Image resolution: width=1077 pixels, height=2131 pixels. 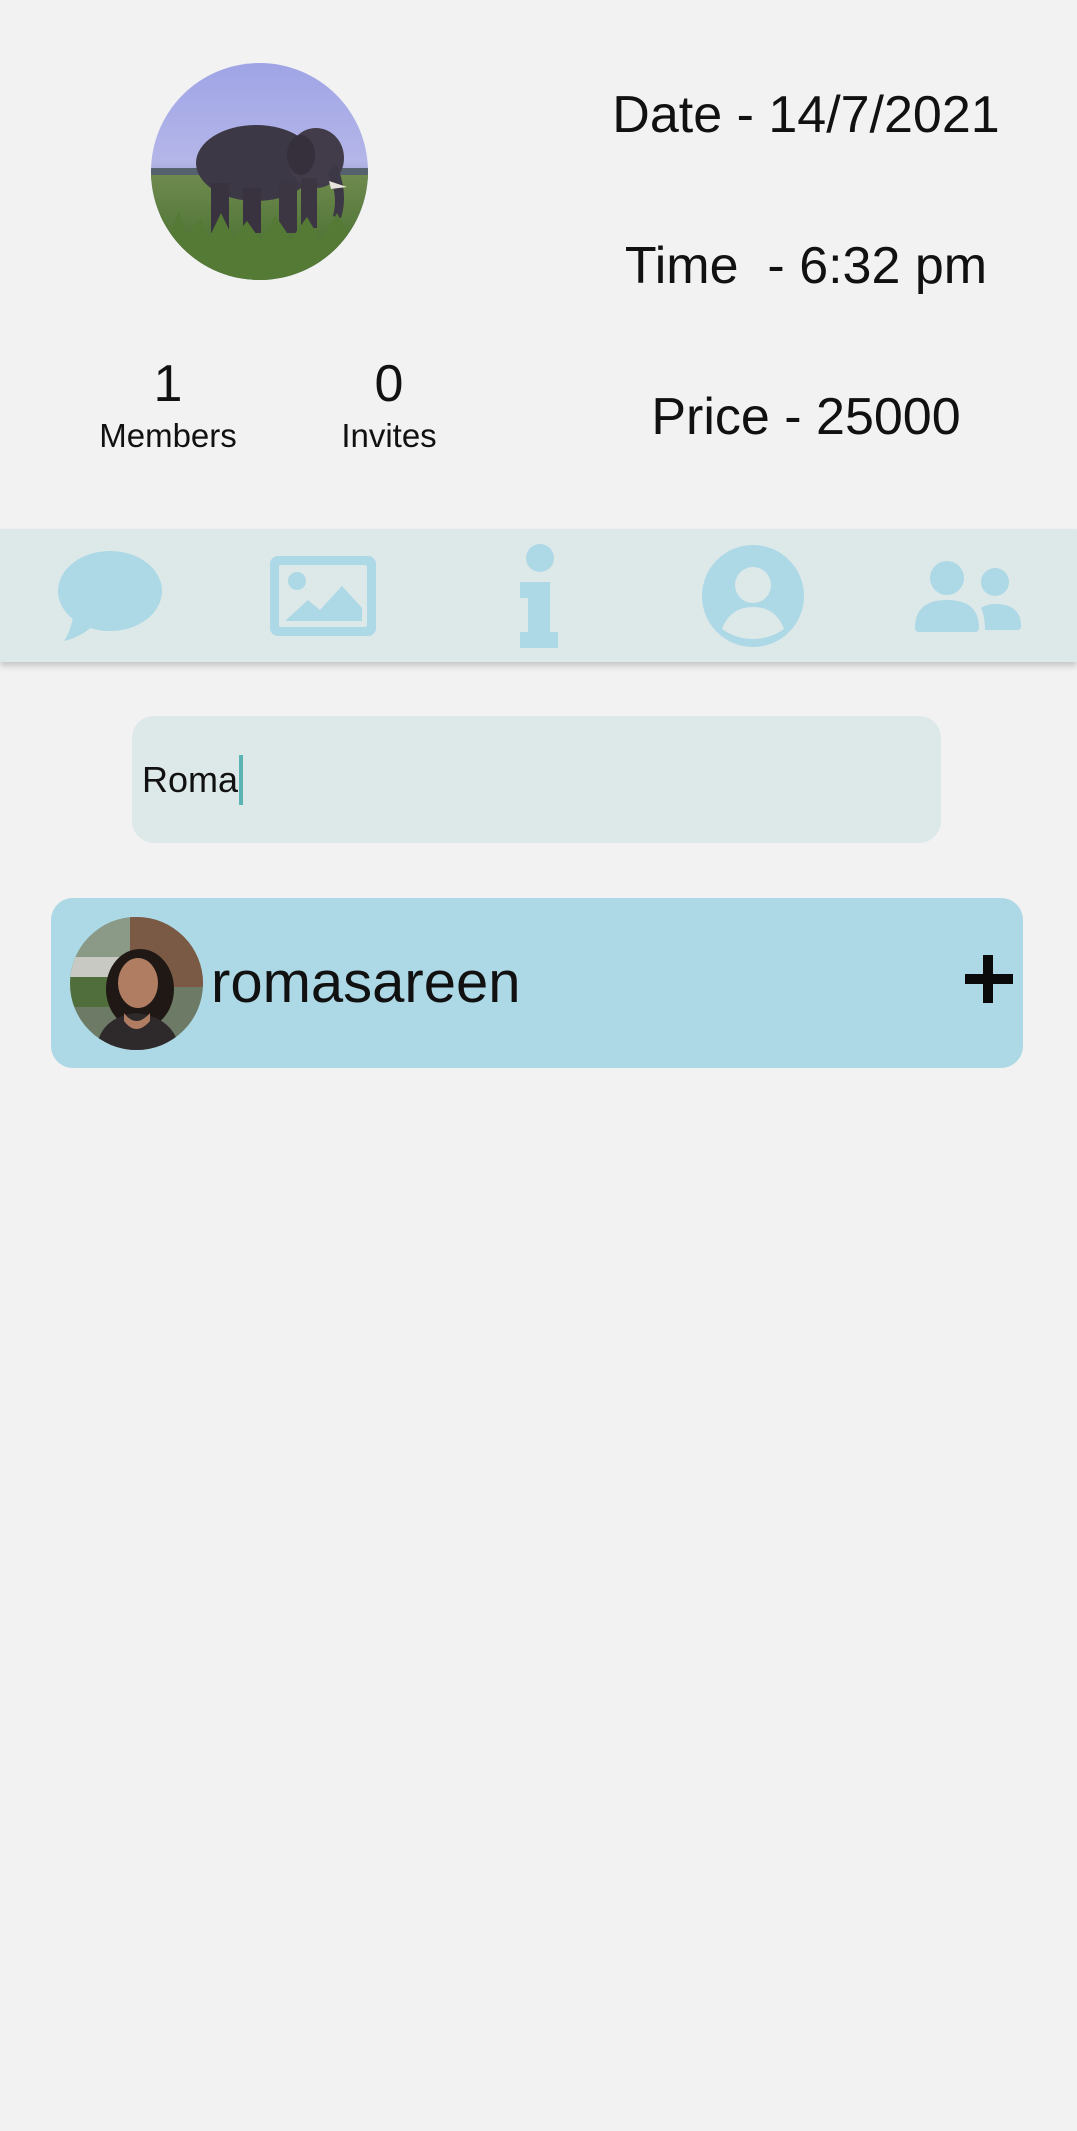 I want to click on tab-info, so click(x=537, y=595).